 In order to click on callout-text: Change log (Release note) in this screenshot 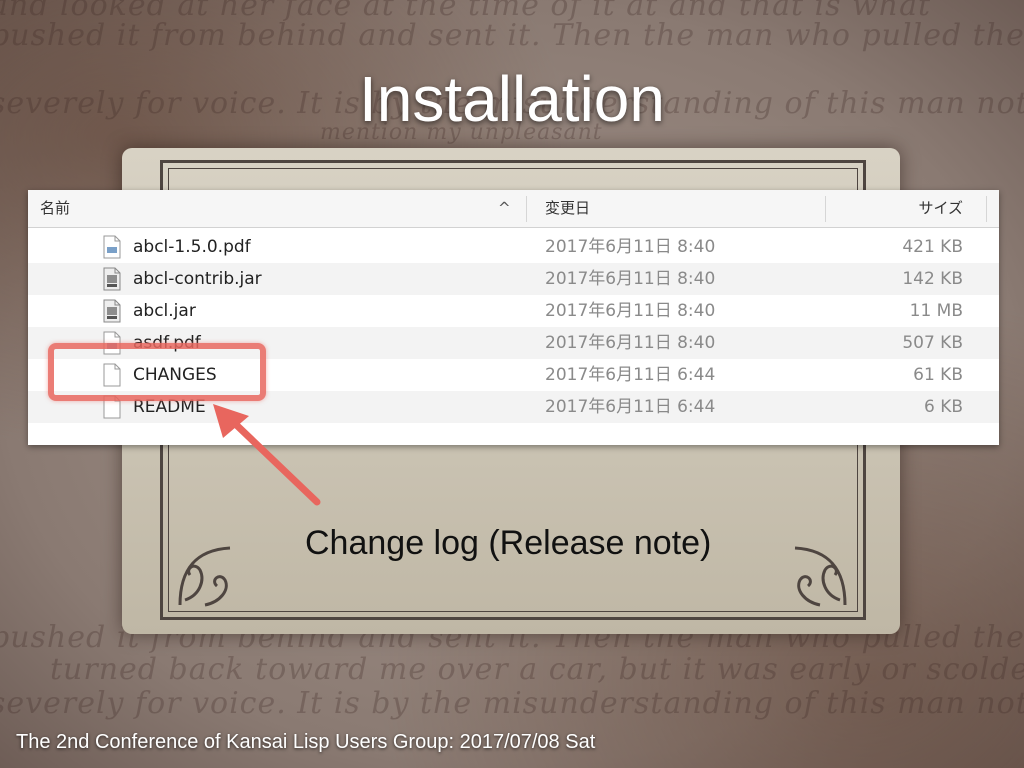, I will do `click(508, 543)`.